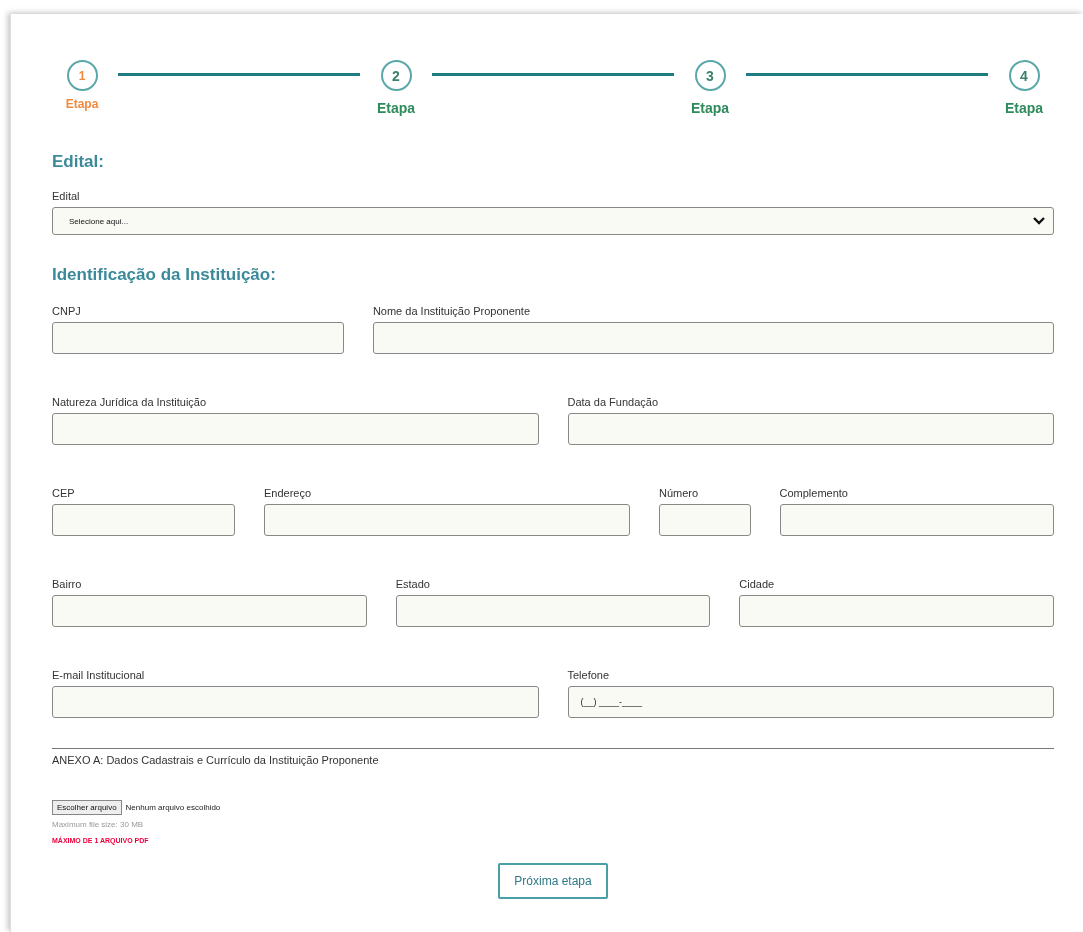  I want to click on field-label: Cidade, so click(757, 584).